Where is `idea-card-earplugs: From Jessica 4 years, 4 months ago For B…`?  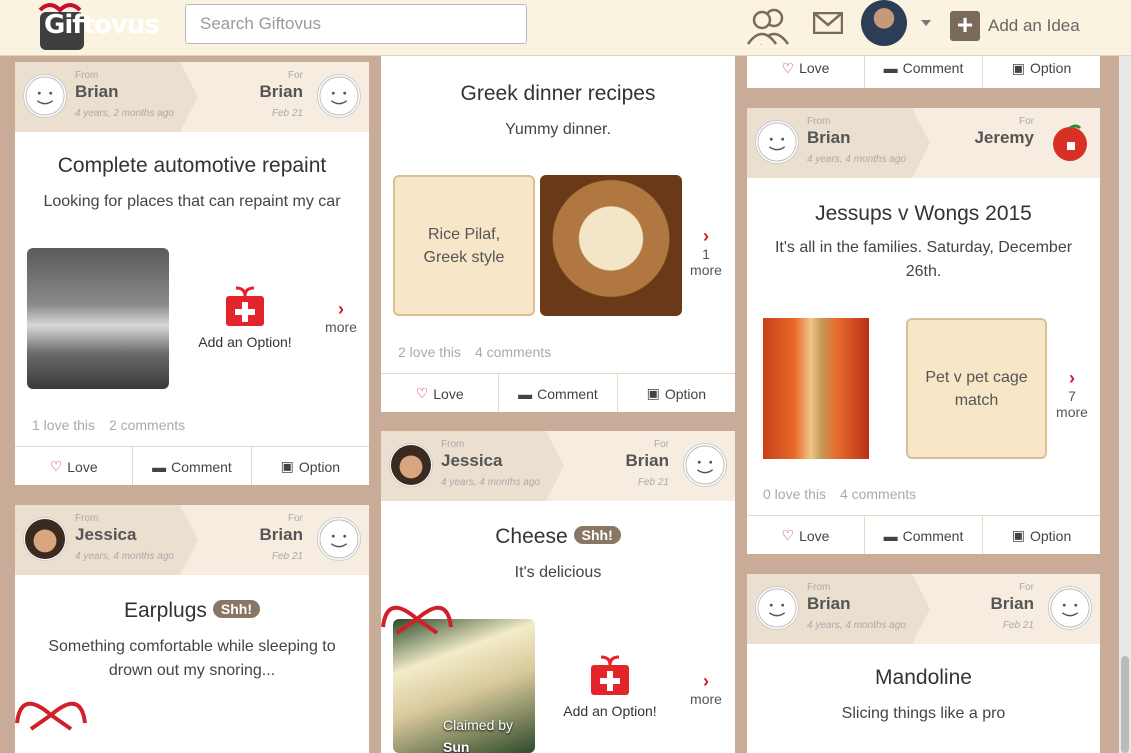 idea-card-earplugs: From Jessica 4 years, 4 months ago For B… is located at coordinates (192, 629).